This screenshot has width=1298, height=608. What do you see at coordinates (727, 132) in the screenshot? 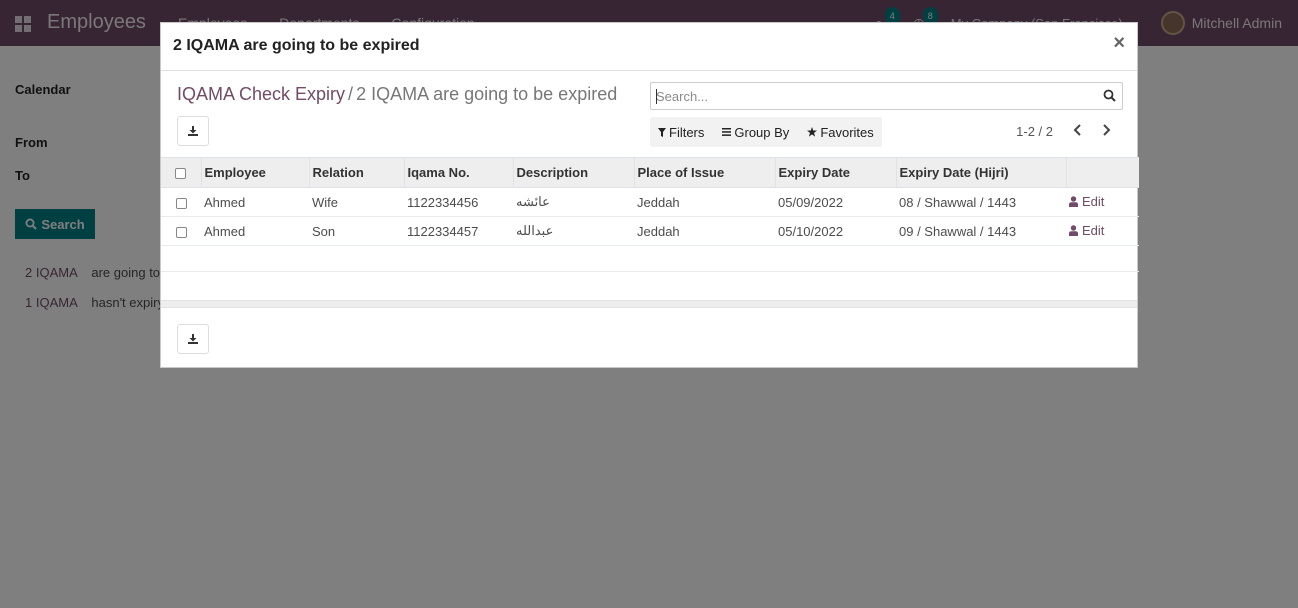
I see `bars-icon` at bounding box center [727, 132].